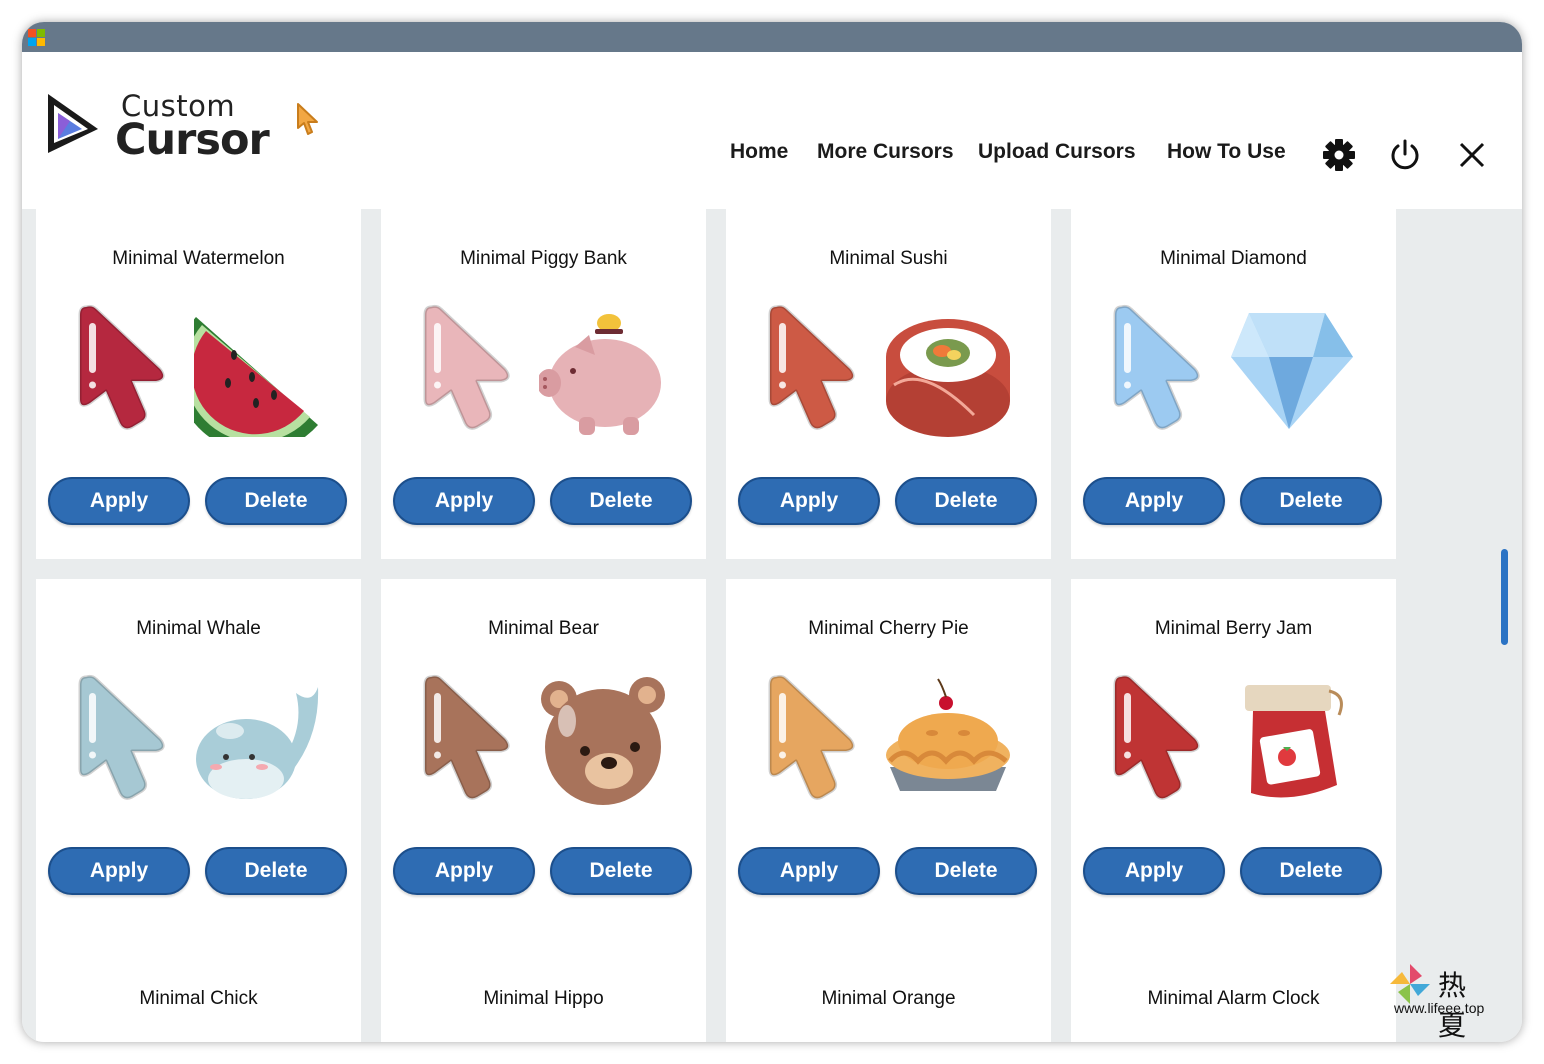 Image resolution: width=1544 pixels, height=1064 pixels. What do you see at coordinates (198, 628) in the screenshot?
I see `card-title: Minimal Whale` at bounding box center [198, 628].